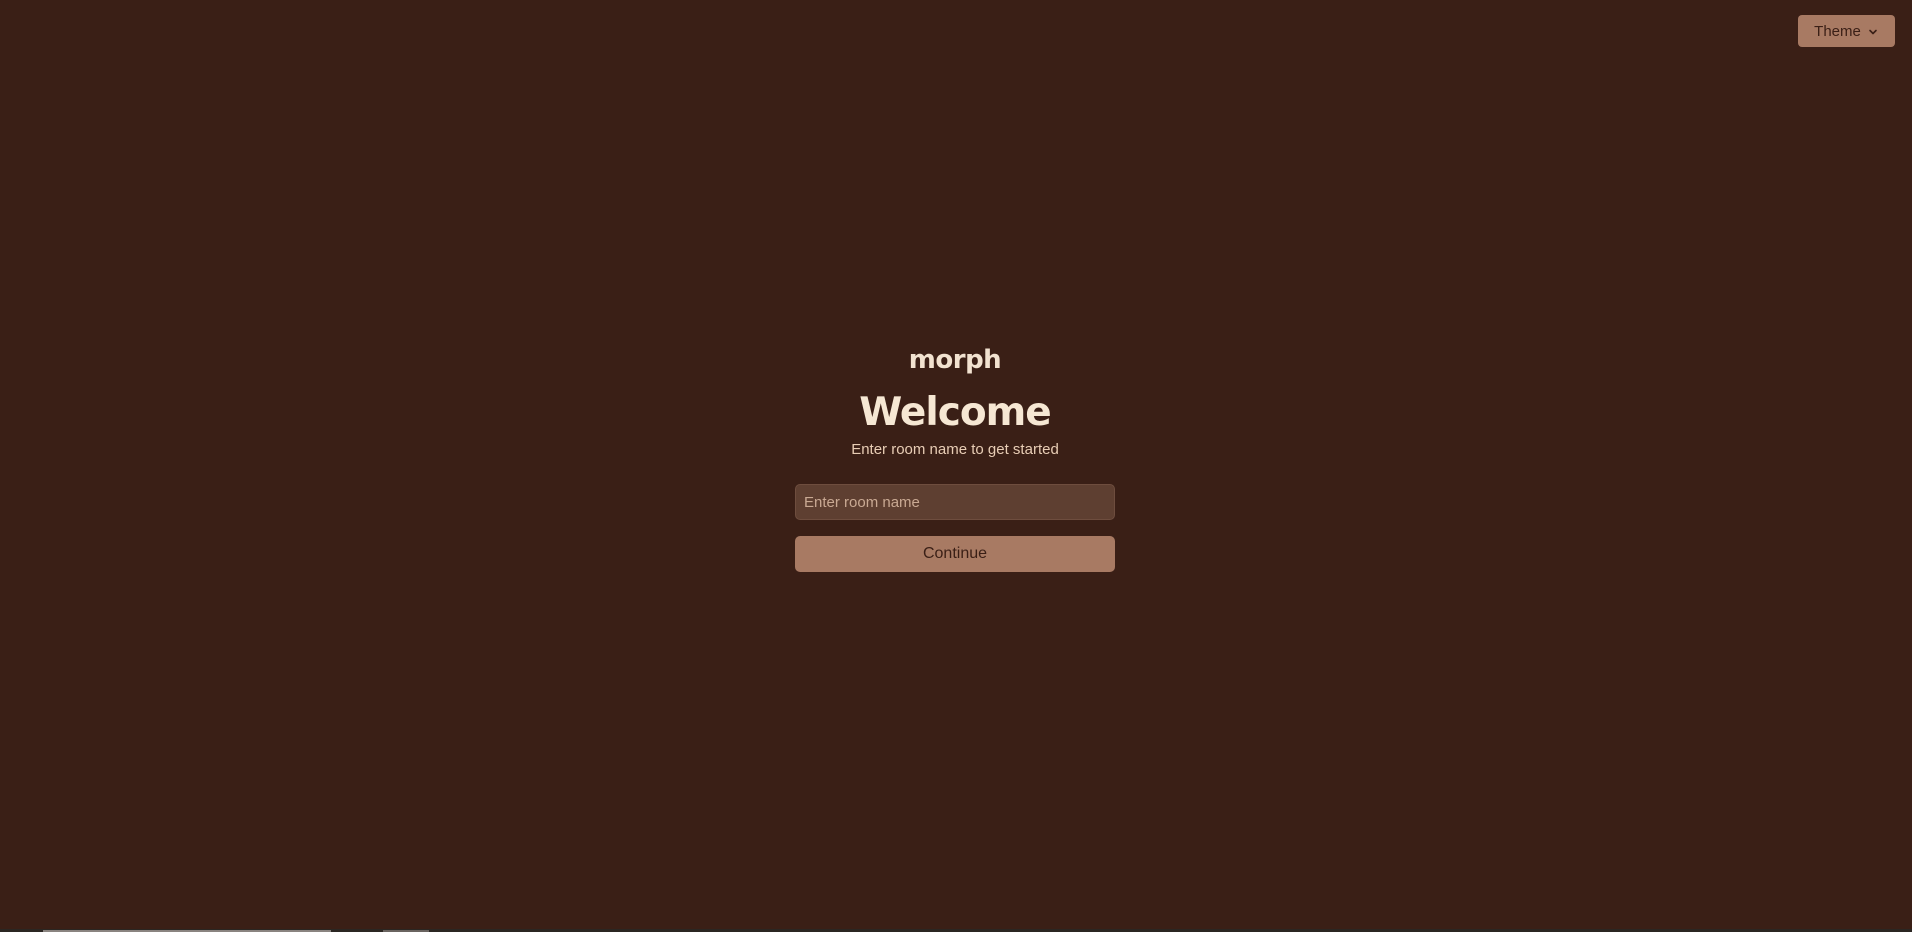 The image size is (1912, 932). Describe the element at coordinates (955, 412) in the screenshot. I see `page-title: Welcome` at that location.